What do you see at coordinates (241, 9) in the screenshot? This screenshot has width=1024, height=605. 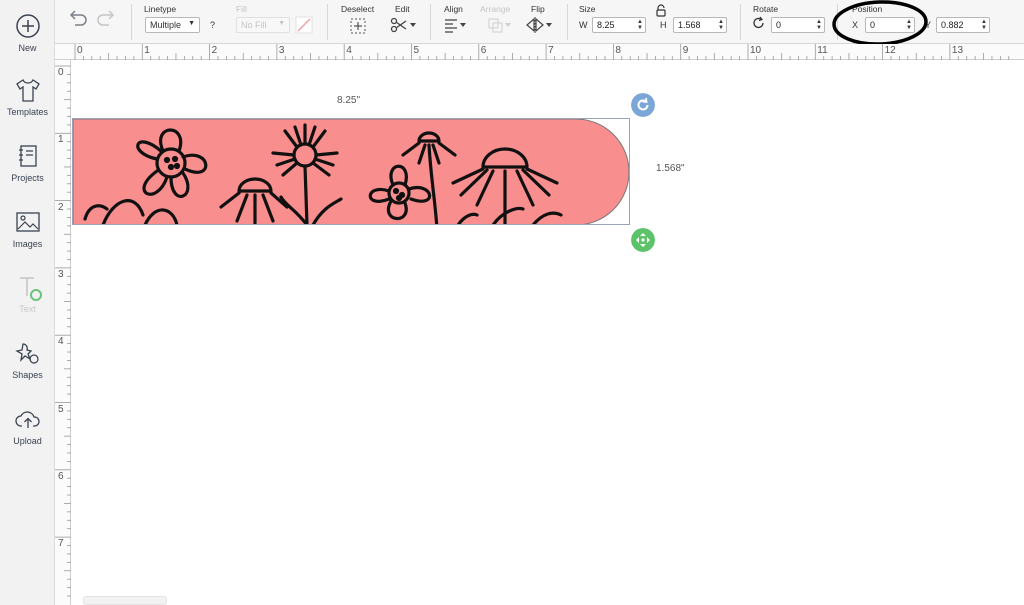 I see `fill-label: Fill` at bounding box center [241, 9].